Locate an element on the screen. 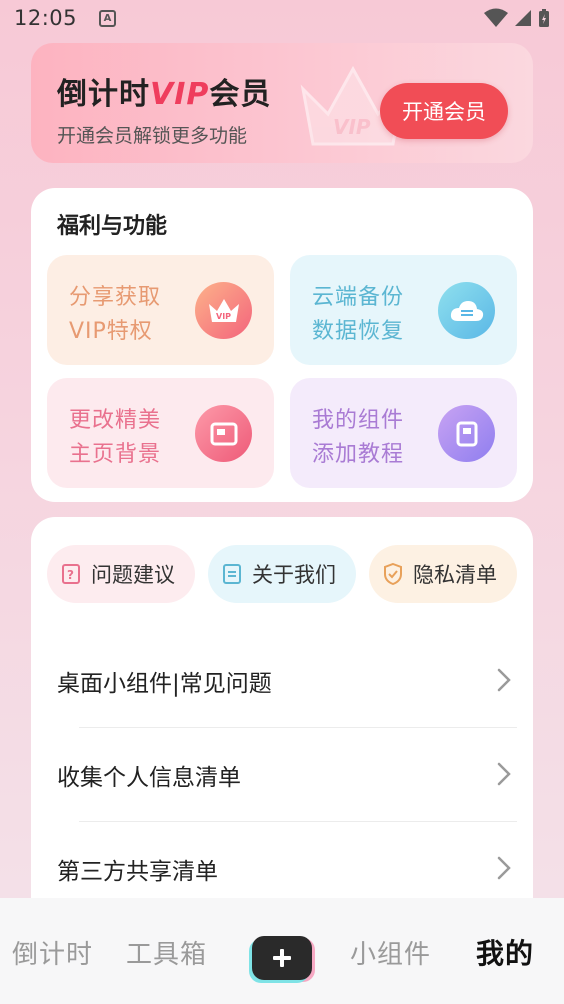 This screenshot has height=1004, width=564. faq-row: 桌面小组件|常见问题 is located at coordinates (282, 681).